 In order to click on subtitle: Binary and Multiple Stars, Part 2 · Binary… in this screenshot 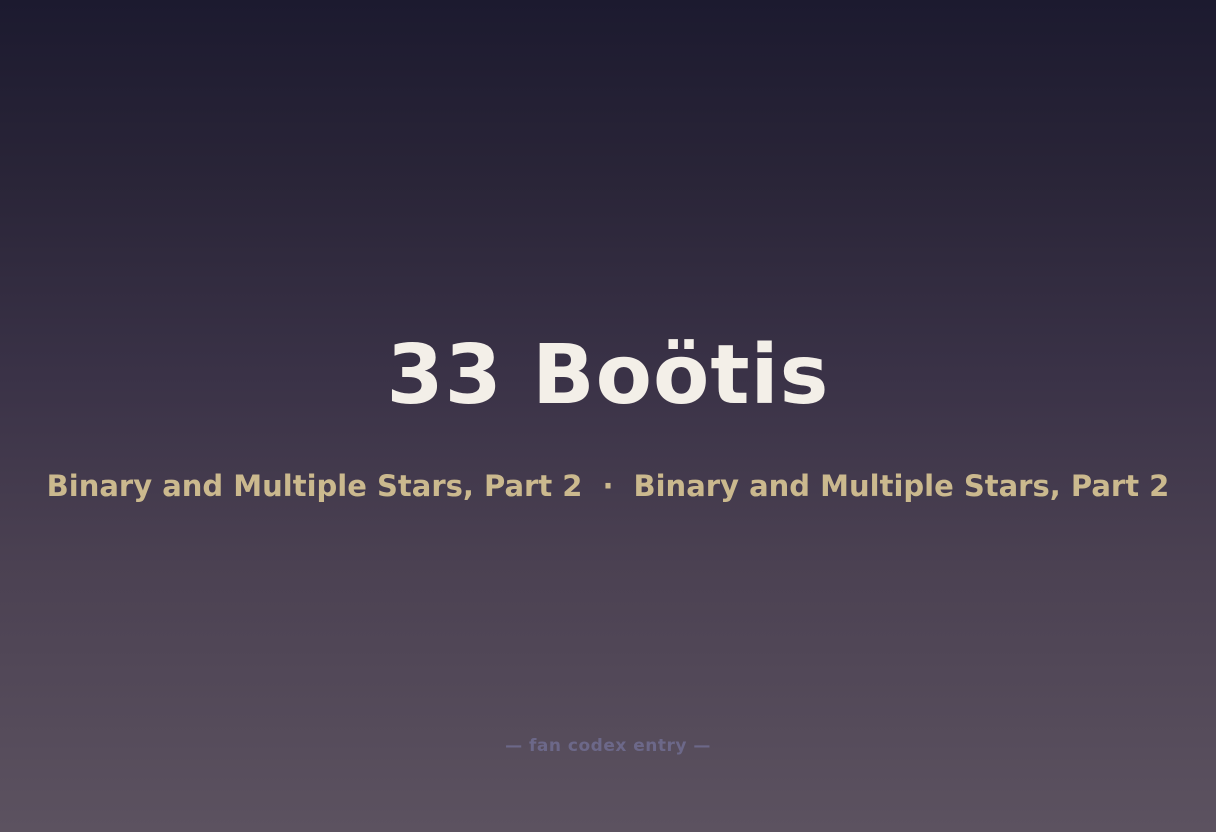, I will do `click(608, 486)`.